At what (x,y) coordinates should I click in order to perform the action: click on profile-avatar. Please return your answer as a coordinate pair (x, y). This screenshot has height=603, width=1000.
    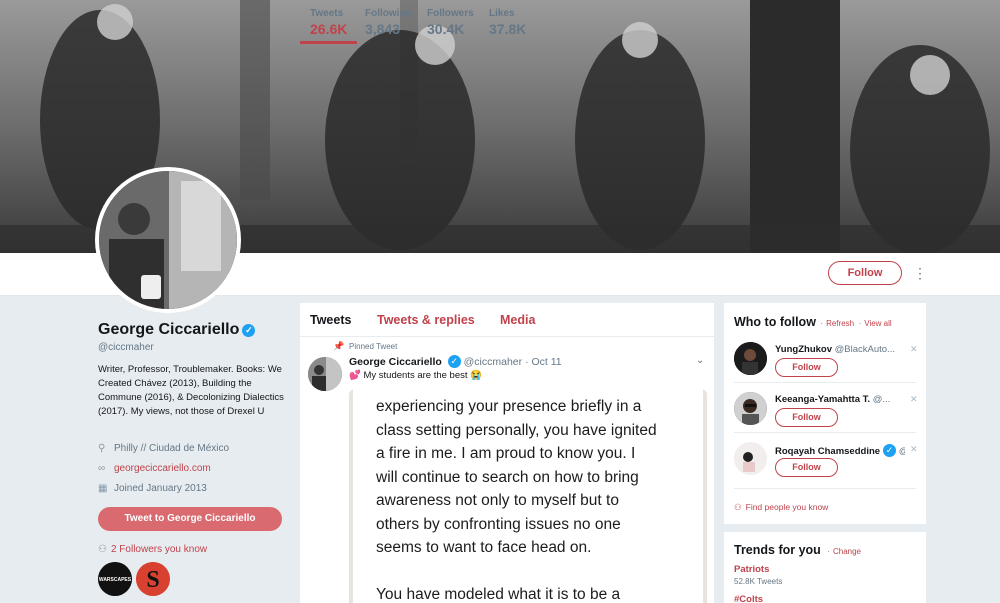
    Looking at the image, I should click on (168, 240).